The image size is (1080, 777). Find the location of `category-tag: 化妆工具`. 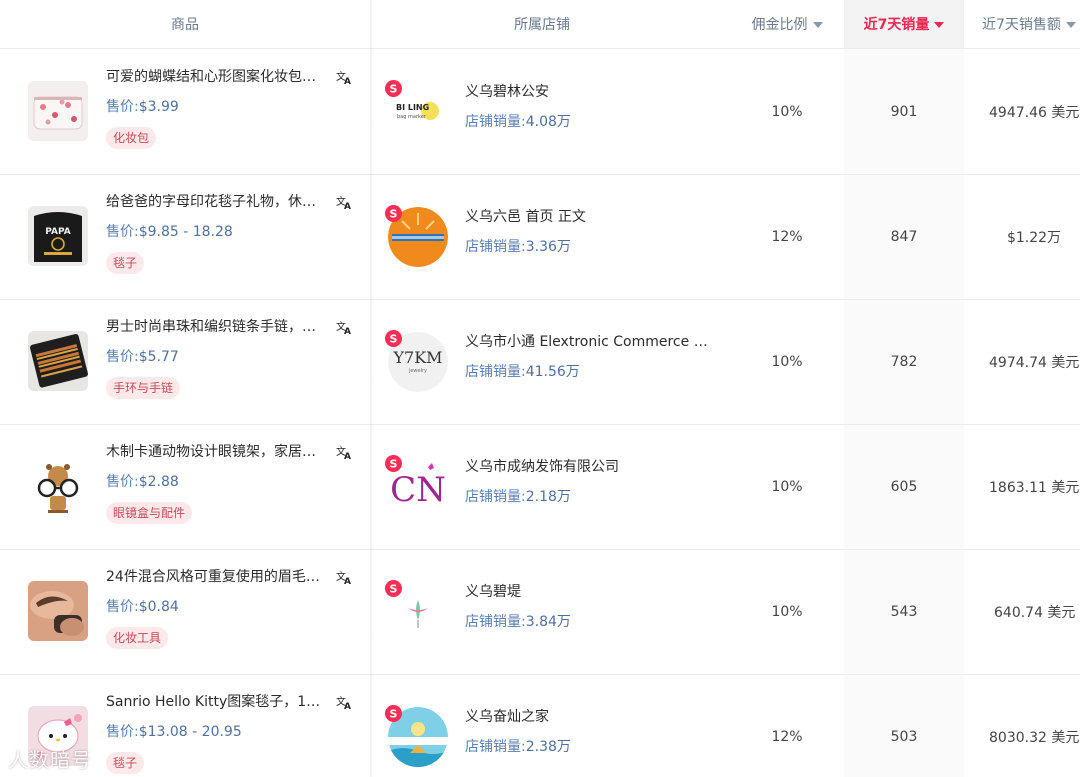

category-tag: 化妆工具 is located at coordinates (137, 638).